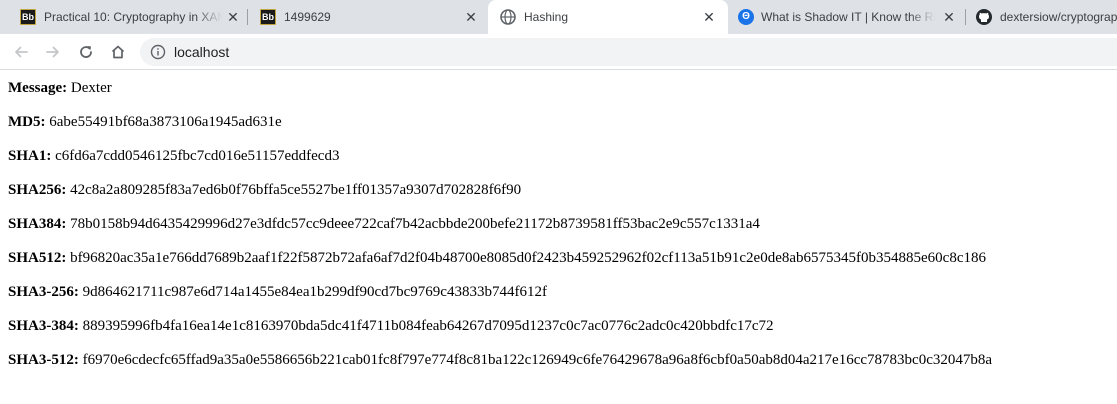 The width and height of the screenshot is (1117, 404). I want to click on hash-value: Dexter, so click(91, 88).